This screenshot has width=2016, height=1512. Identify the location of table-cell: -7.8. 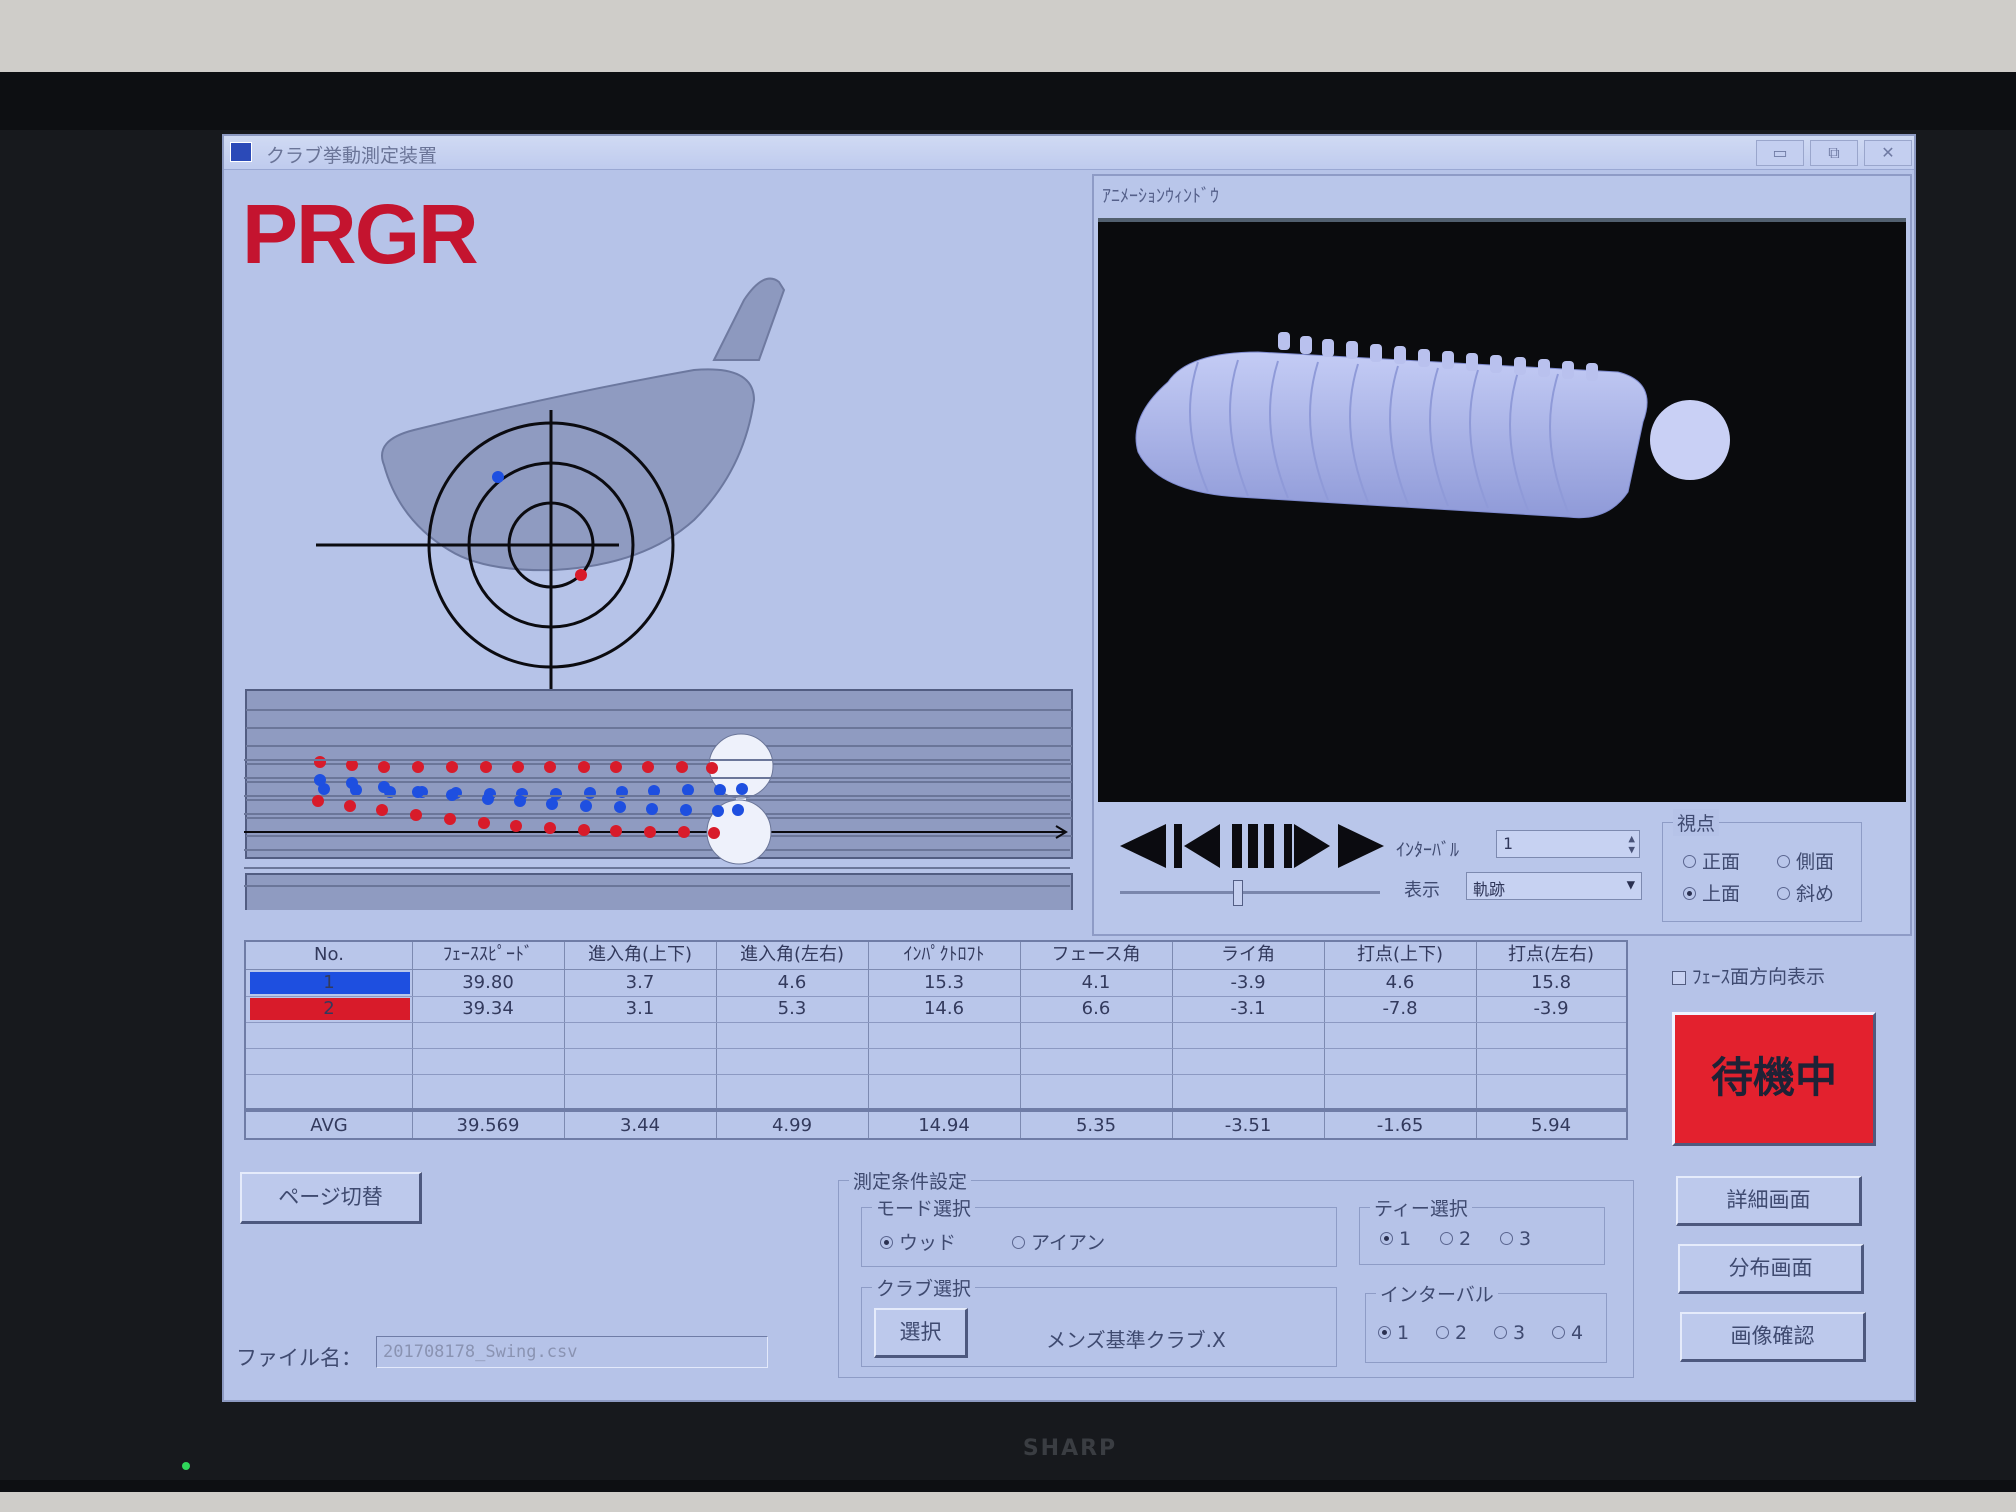
(1400, 1008).